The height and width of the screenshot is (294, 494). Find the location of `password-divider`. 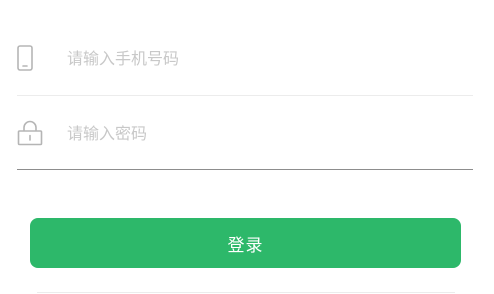

password-divider is located at coordinates (245, 169).